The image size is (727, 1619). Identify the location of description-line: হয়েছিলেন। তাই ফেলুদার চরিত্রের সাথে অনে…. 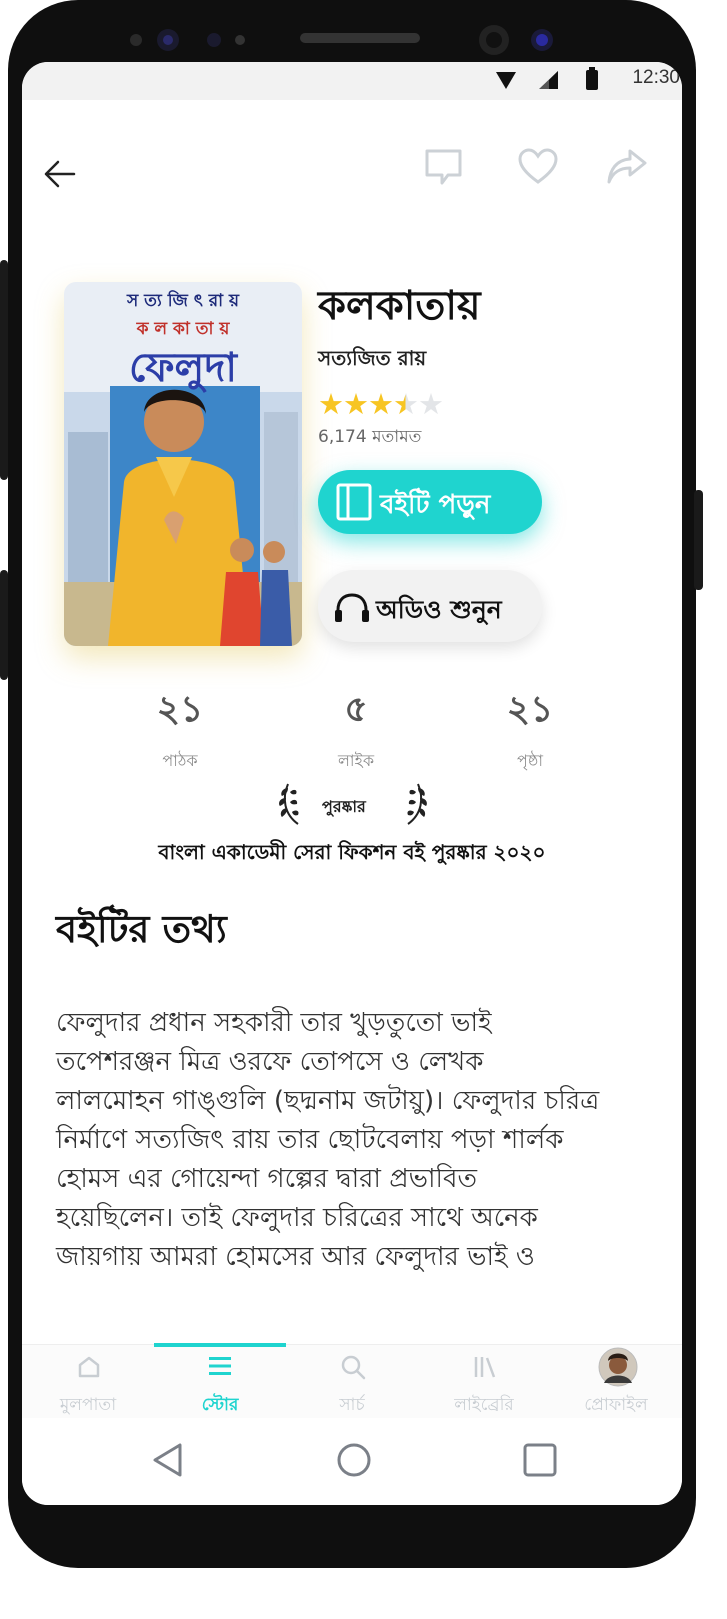
(297, 1218).